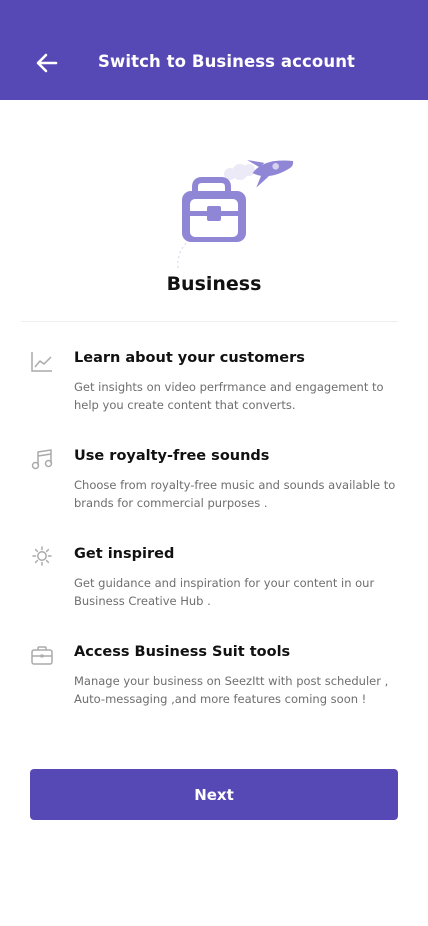 The height and width of the screenshot is (926, 428). What do you see at coordinates (42, 459) in the screenshot?
I see `music-note-icon` at bounding box center [42, 459].